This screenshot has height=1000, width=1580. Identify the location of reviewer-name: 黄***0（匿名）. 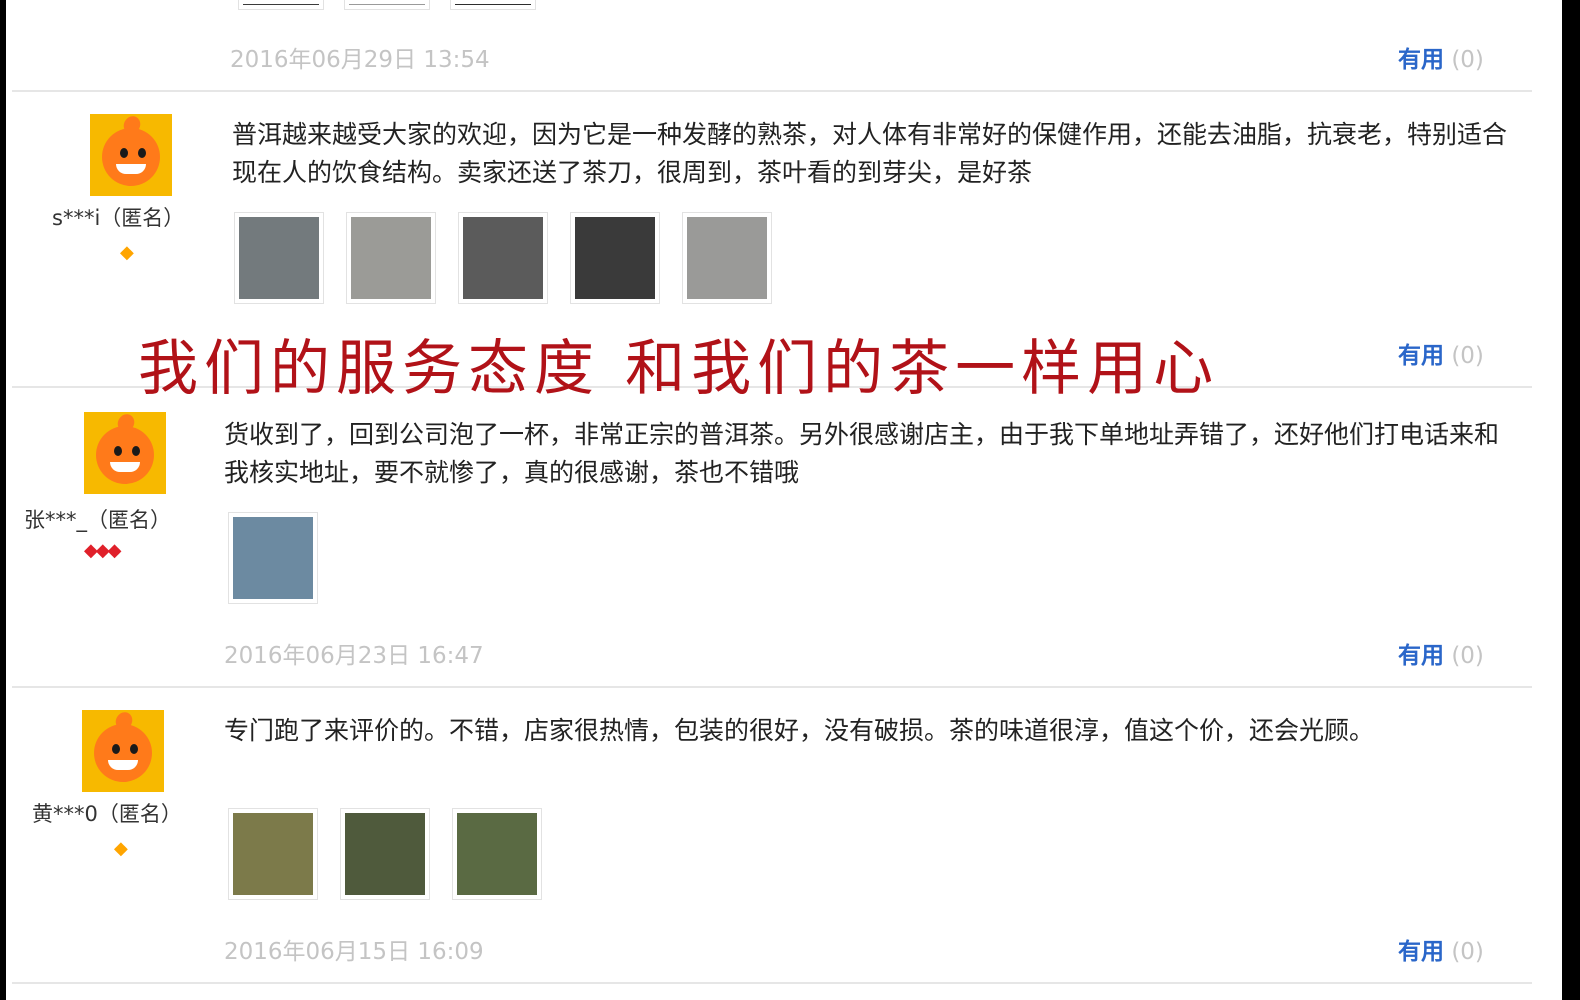
(107, 814).